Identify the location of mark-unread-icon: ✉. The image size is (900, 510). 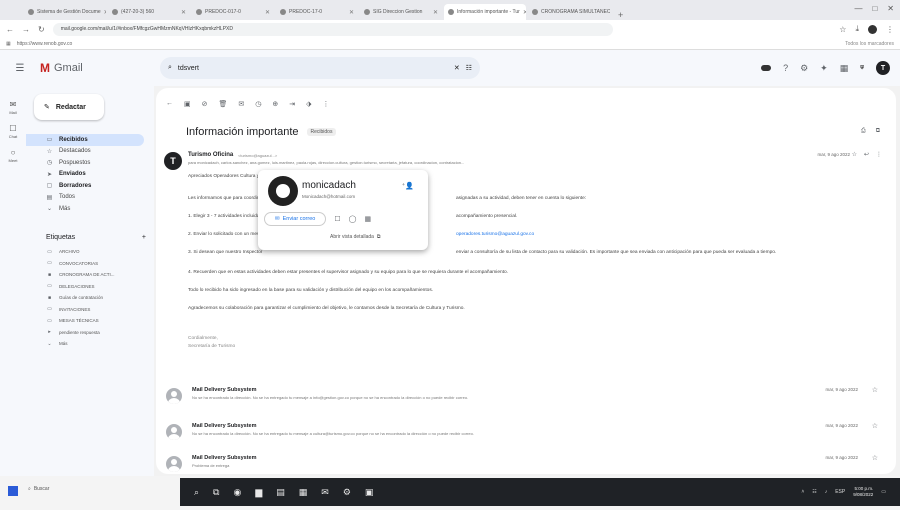
(241, 104).